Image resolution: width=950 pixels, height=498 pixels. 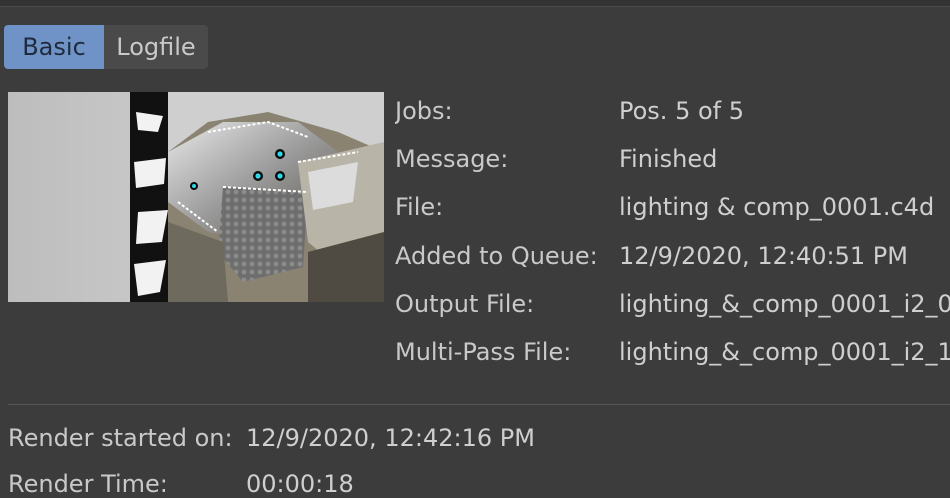 I want to click on added-to-queue-label: Added to Queue:, so click(x=496, y=255).